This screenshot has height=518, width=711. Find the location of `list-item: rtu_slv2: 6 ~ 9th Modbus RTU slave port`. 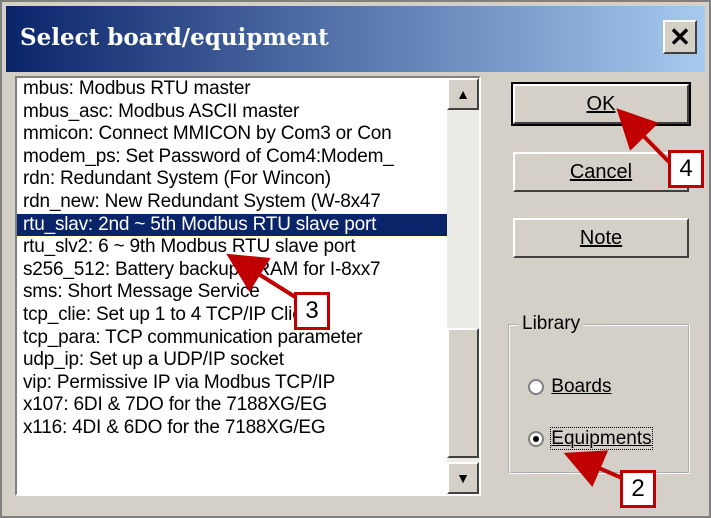

list-item: rtu_slv2: 6 ~ 9th Modbus RTU slave port is located at coordinates (232, 247).